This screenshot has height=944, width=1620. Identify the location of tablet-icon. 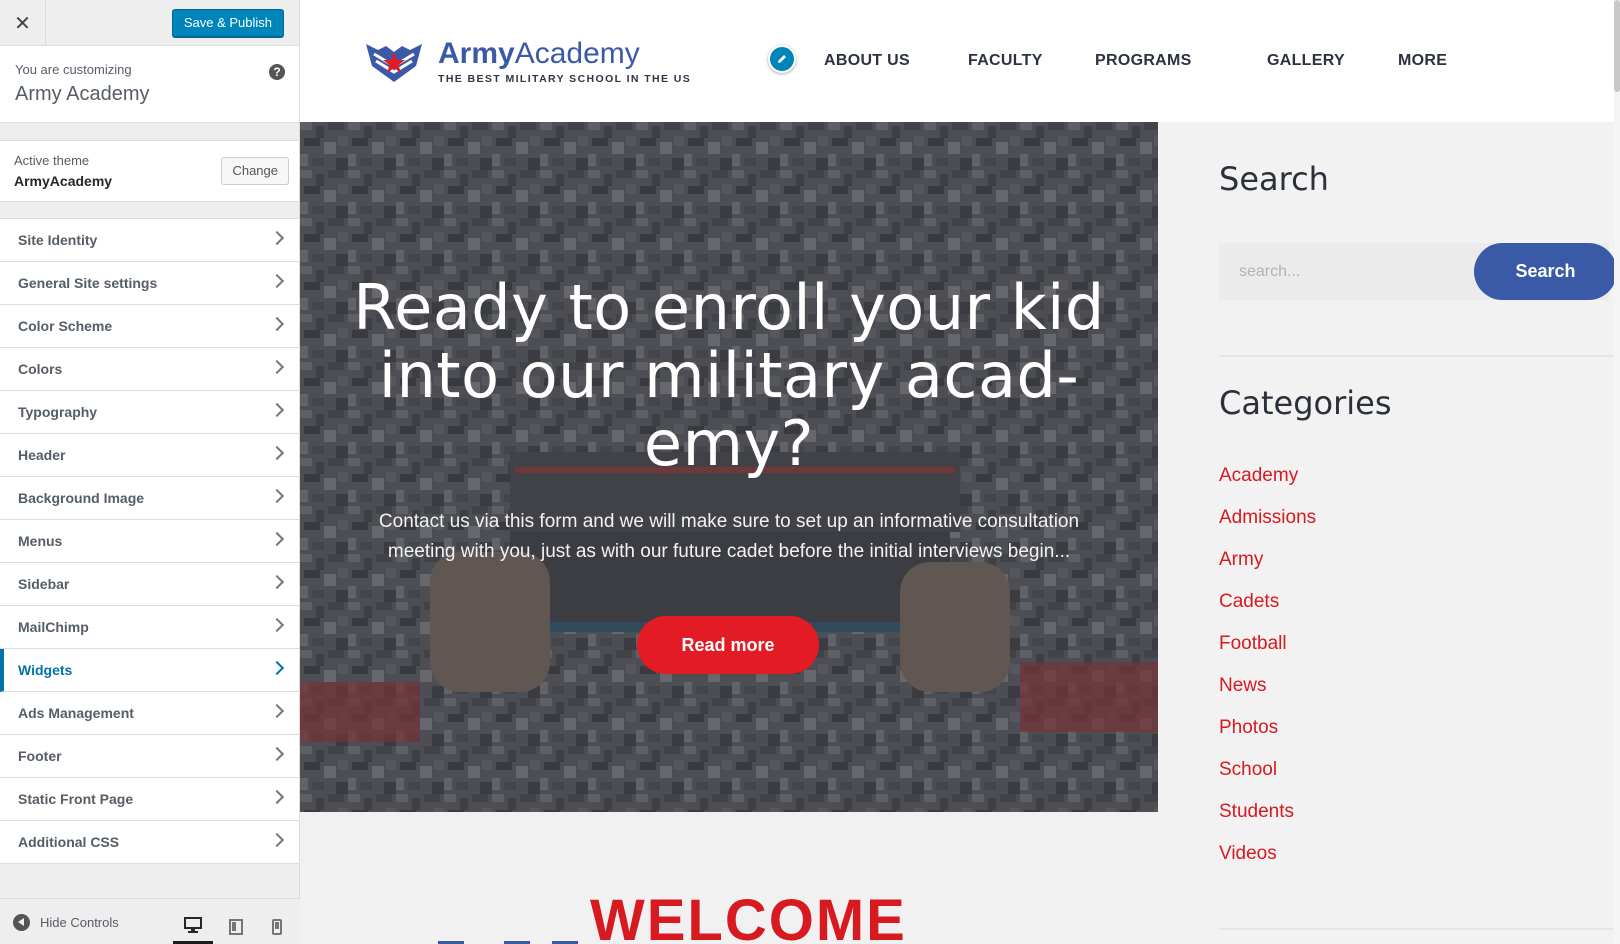
(236, 926).